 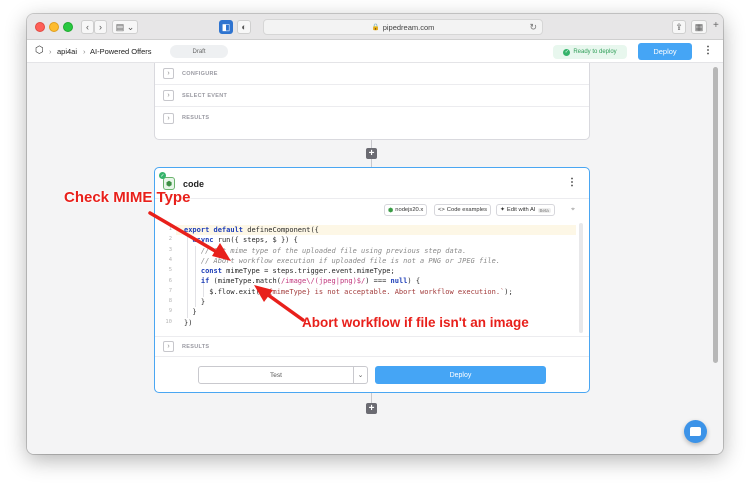 I want to click on page-scrollbar, so click(x=715, y=215).